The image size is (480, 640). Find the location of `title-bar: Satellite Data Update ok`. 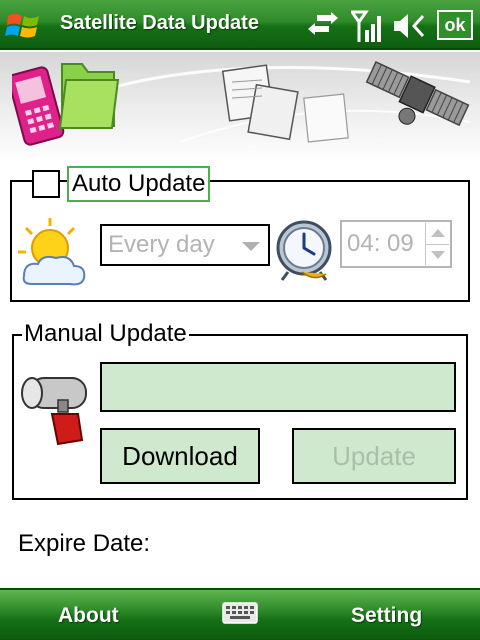

title-bar: Satellite Data Update ok is located at coordinates (240, 25).